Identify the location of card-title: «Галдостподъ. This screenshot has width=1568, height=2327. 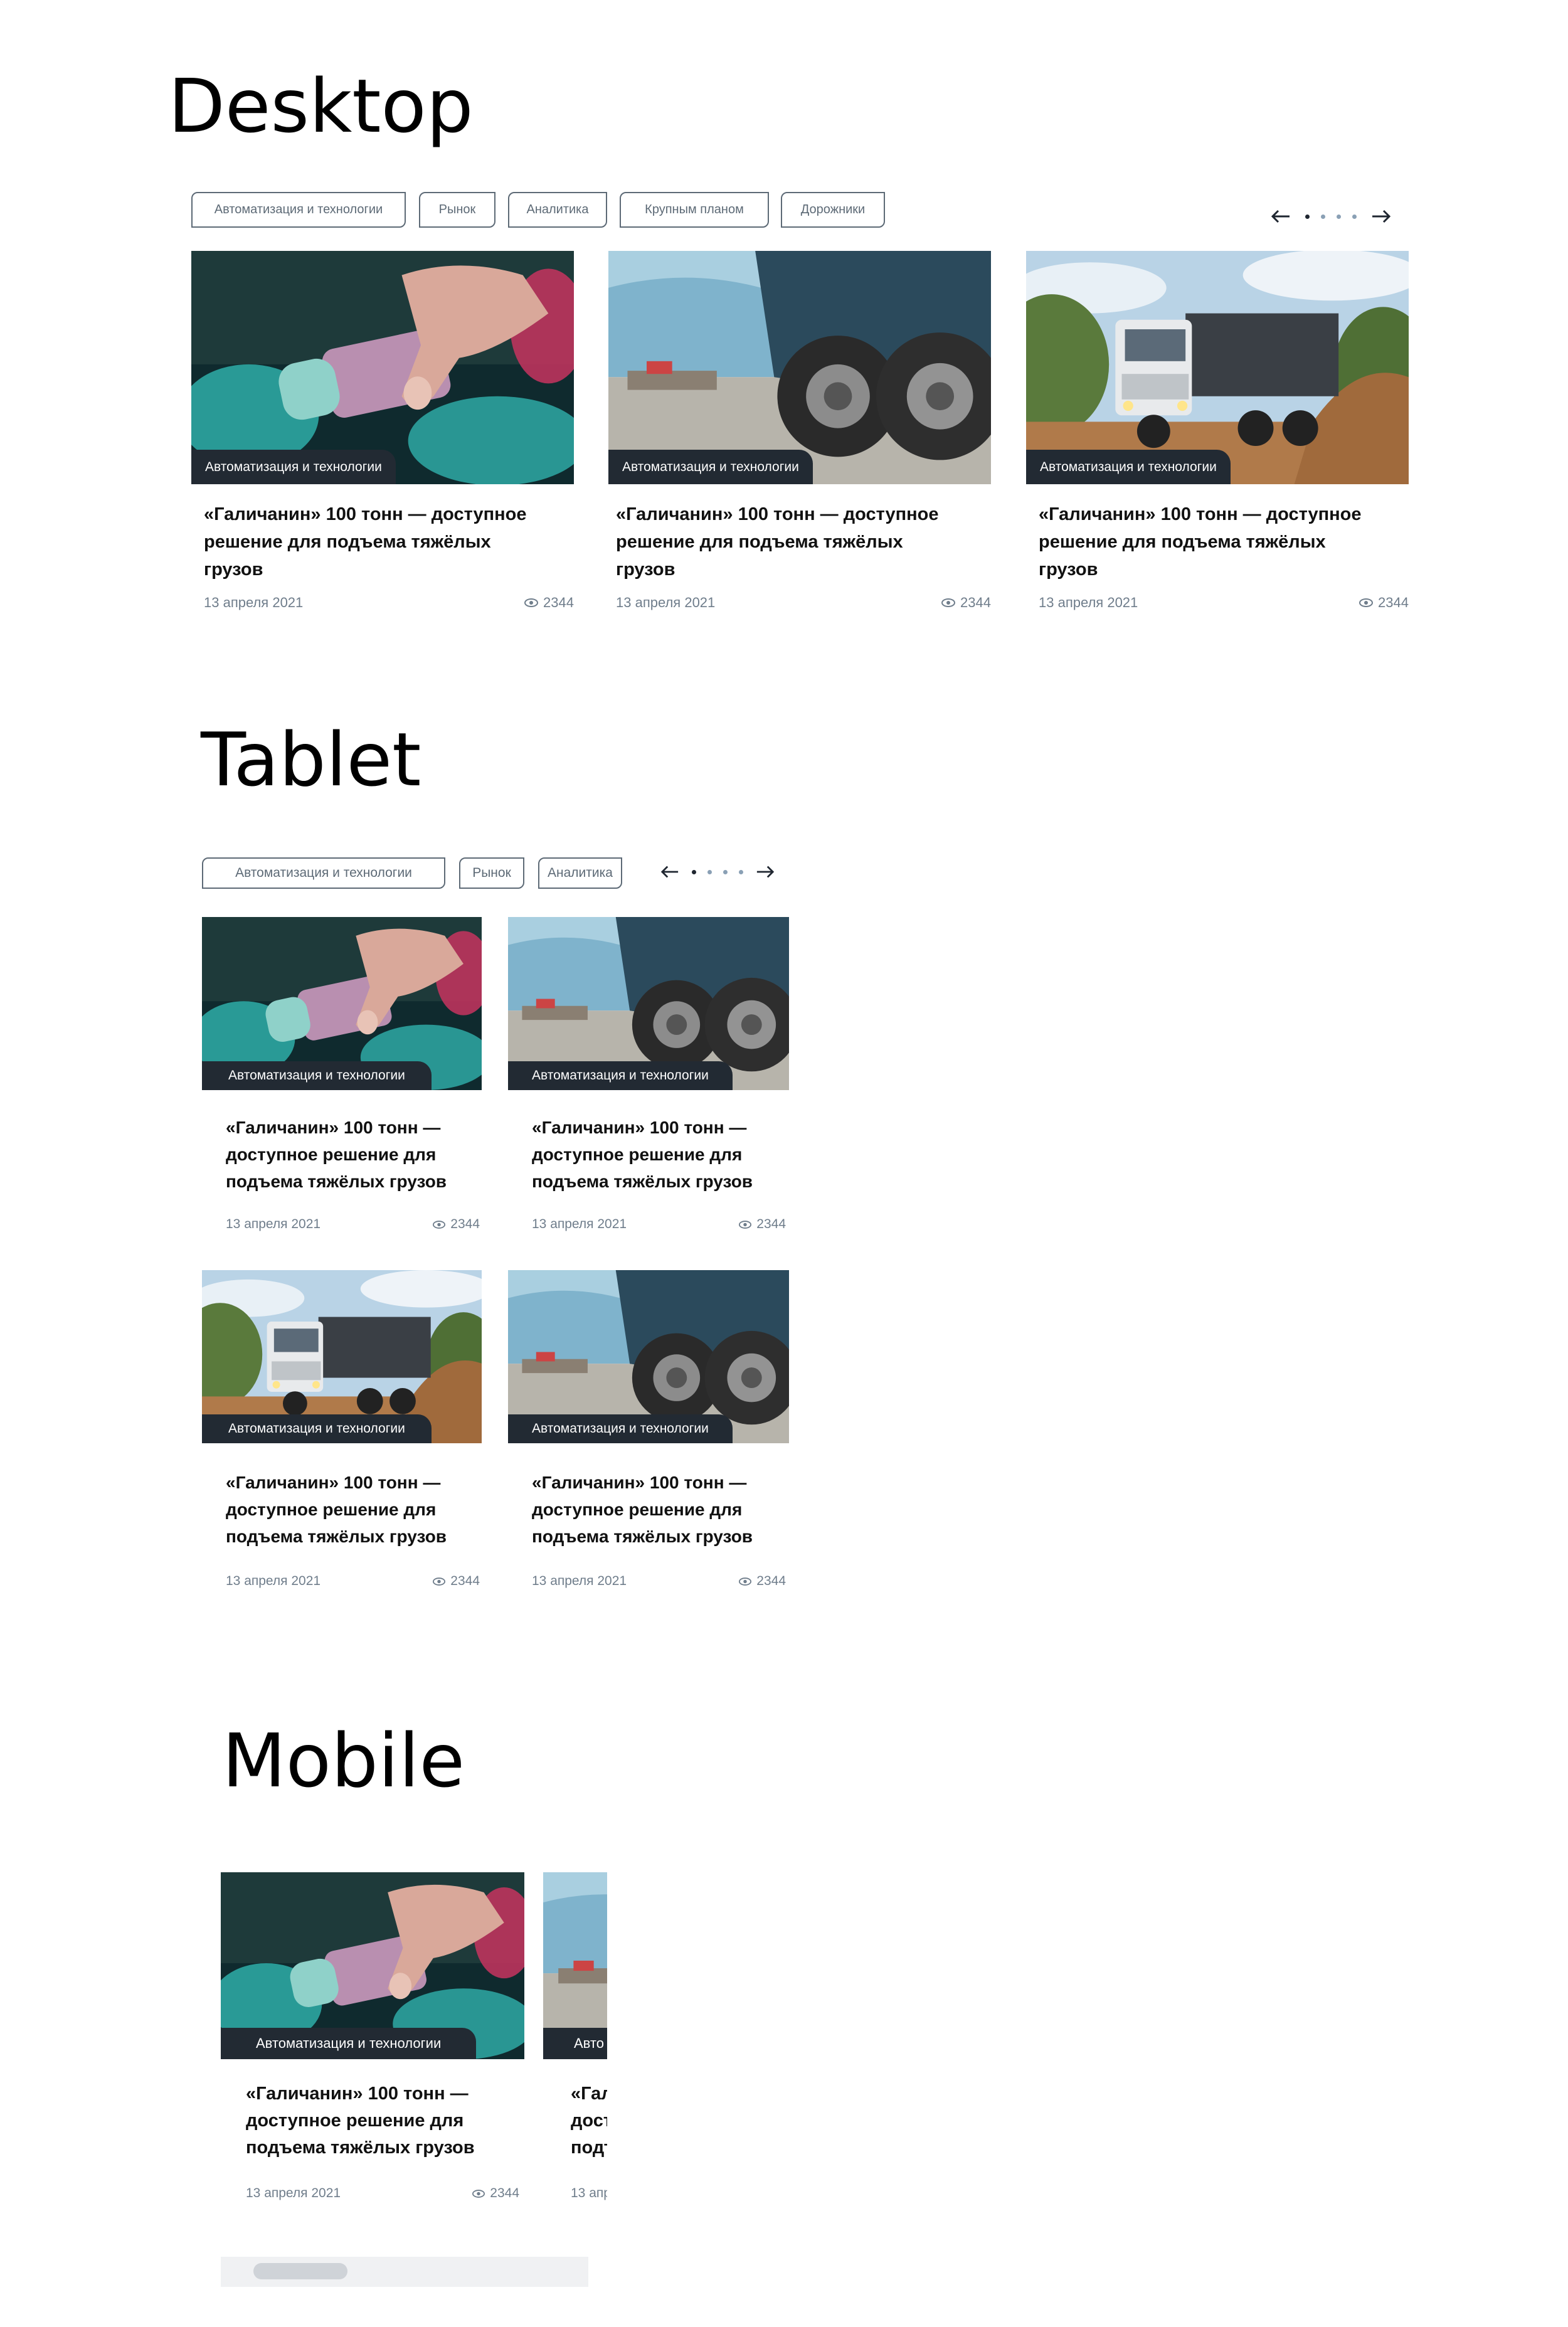
(589, 2121).